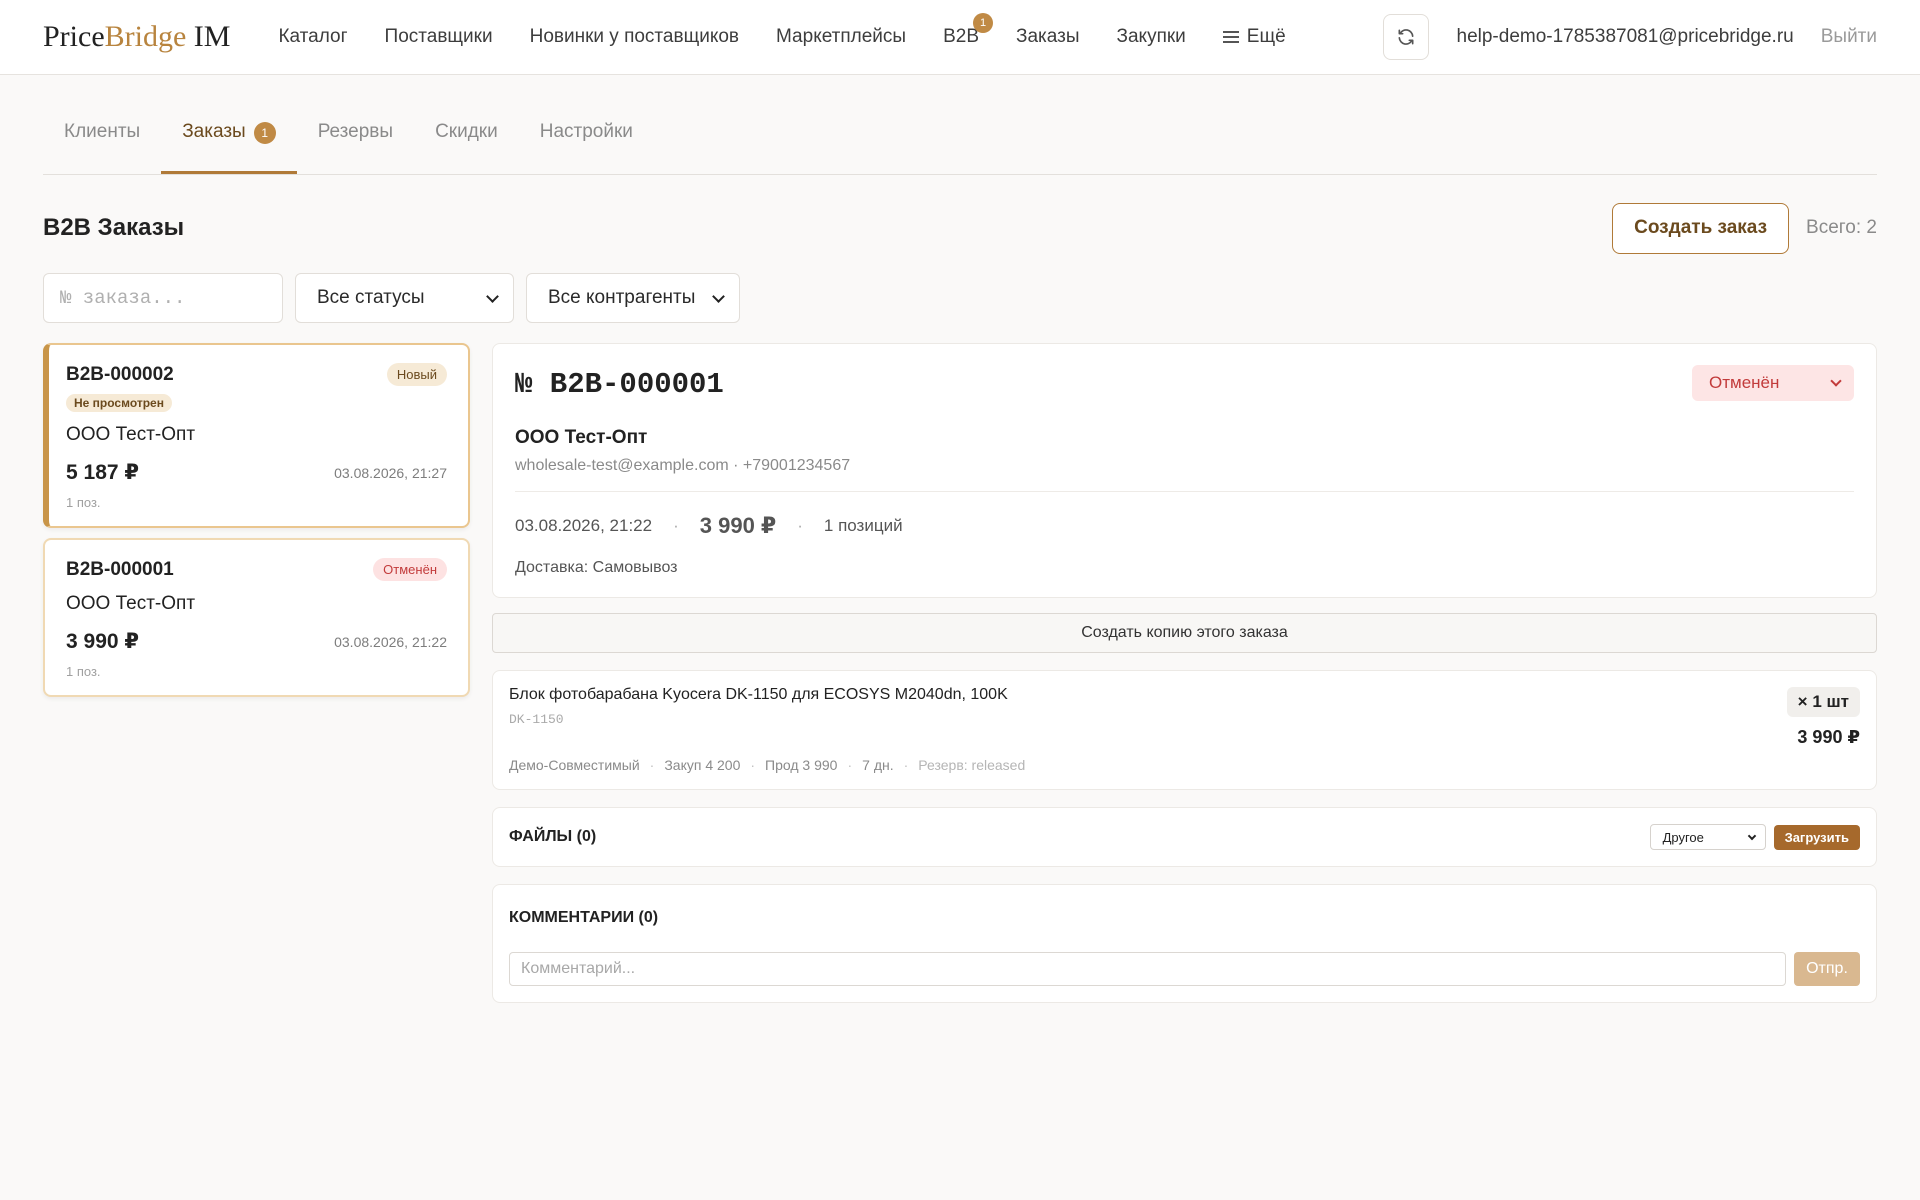 The width and height of the screenshot is (1920, 1200). I want to click on total-count: Всего: 2, so click(1841, 227).